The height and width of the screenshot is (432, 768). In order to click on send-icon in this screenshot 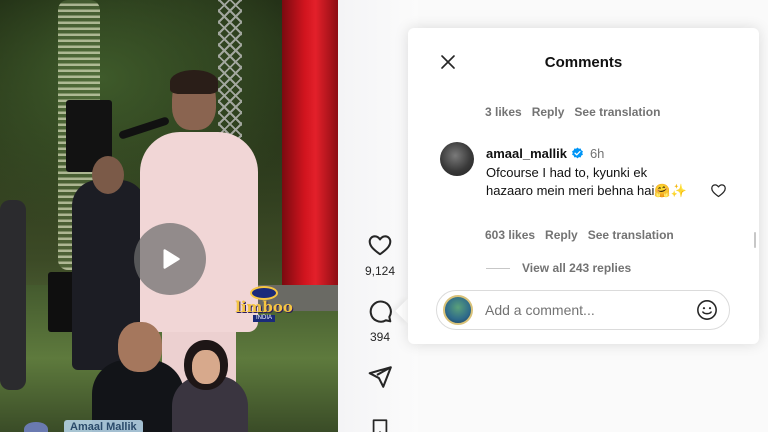, I will do `click(380, 377)`.